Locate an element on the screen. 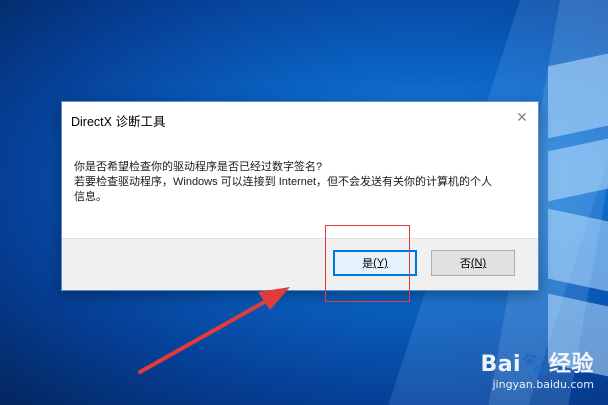  annotation-arrow-icon is located at coordinates (214, 330).